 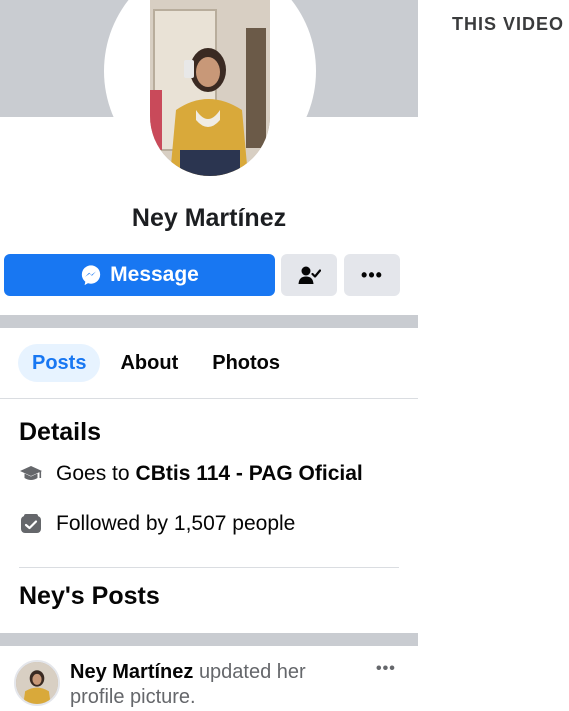 What do you see at coordinates (246, 363) in the screenshot?
I see `tab-photos: Photos` at bounding box center [246, 363].